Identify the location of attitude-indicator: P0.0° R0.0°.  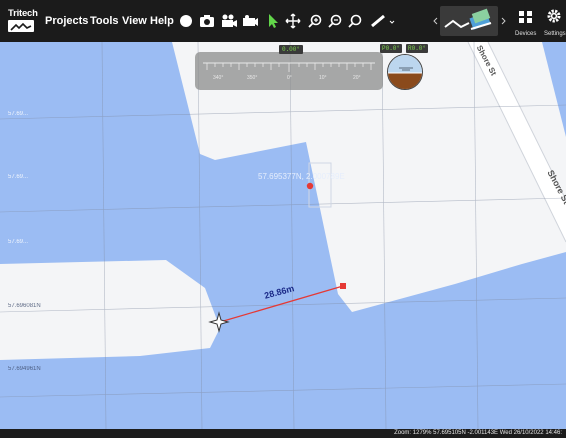
(404, 68).